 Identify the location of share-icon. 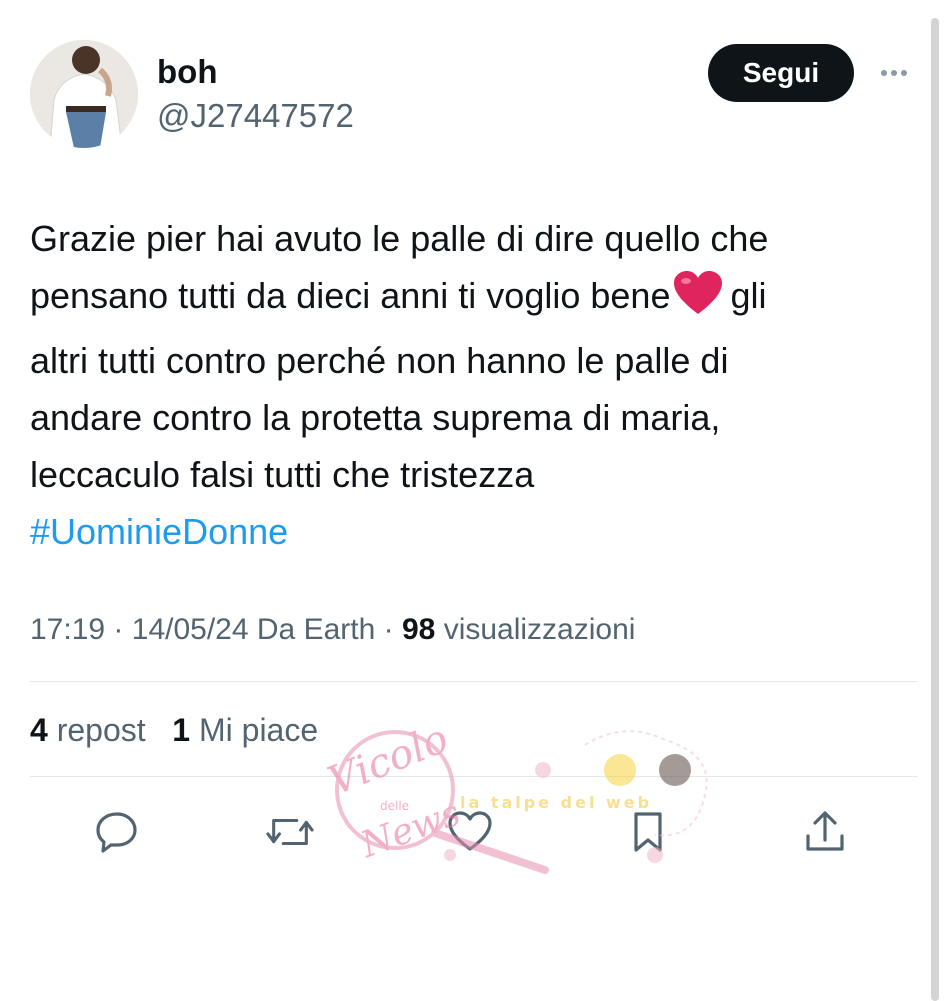
(825, 831).